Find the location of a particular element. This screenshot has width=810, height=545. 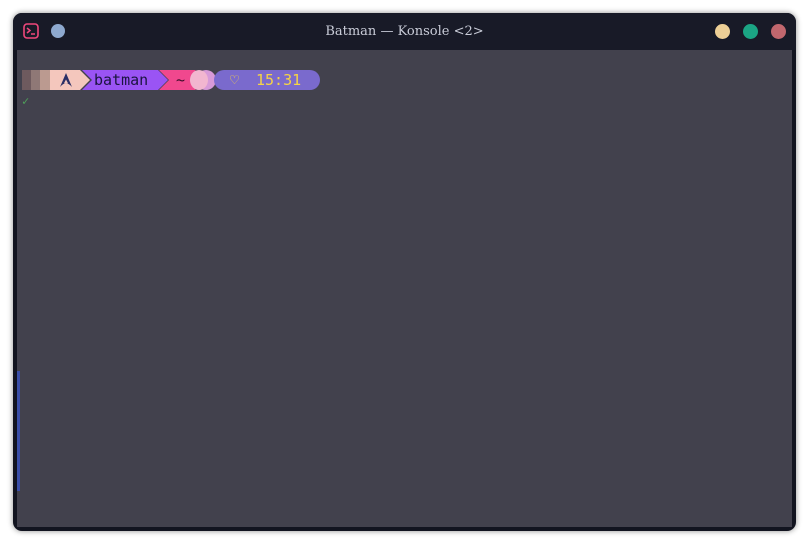

success-check-icon: ✓ is located at coordinates (26, 101).